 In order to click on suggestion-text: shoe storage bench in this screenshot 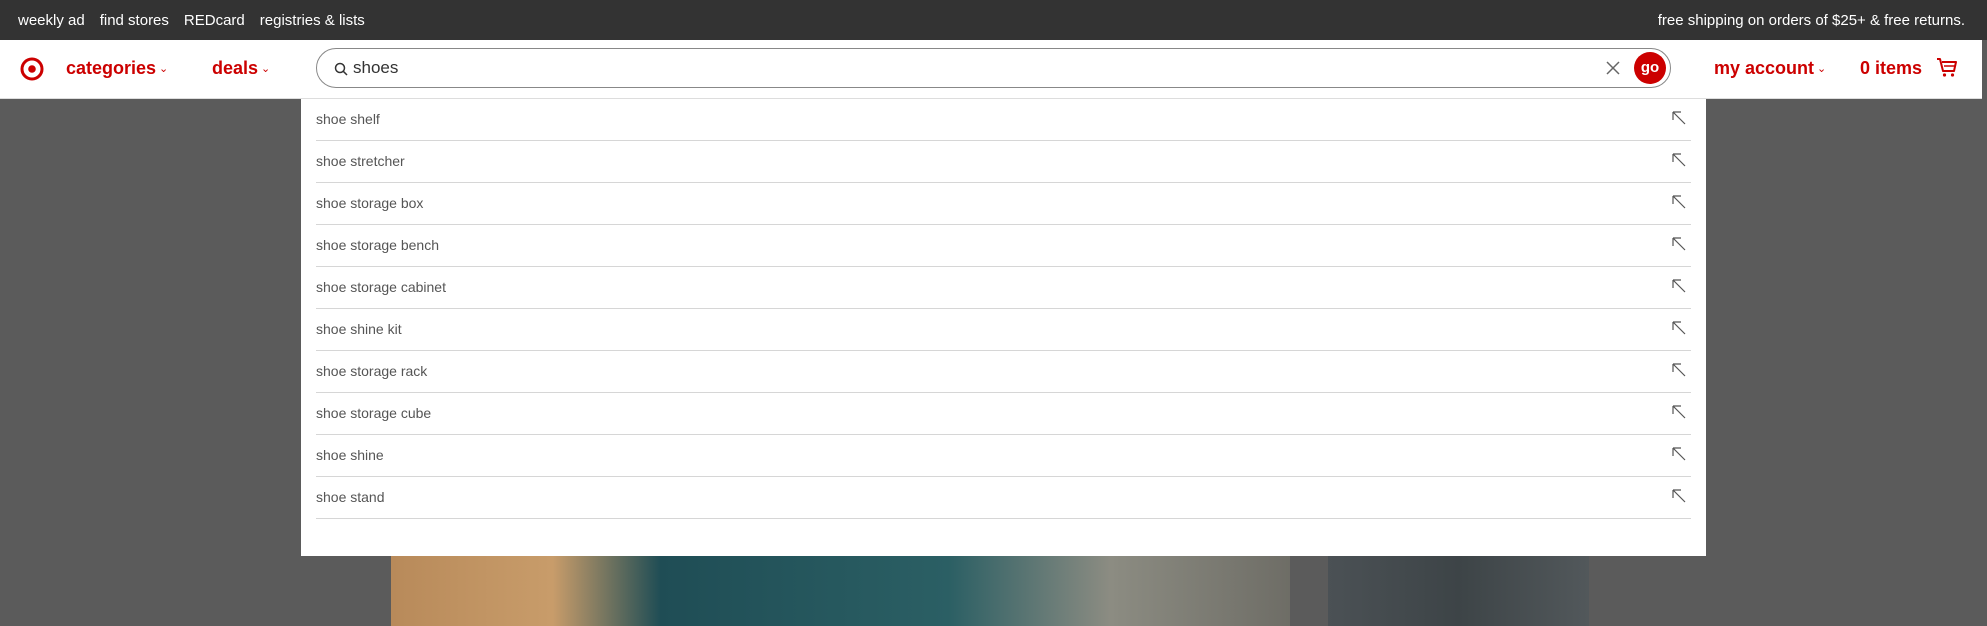, I will do `click(377, 245)`.